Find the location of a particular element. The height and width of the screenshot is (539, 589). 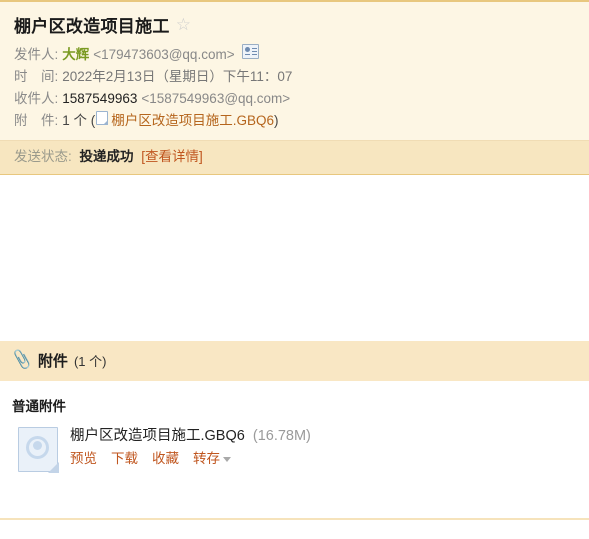

save-to-dropdown: 转存 is located at coordinates (212, 459).